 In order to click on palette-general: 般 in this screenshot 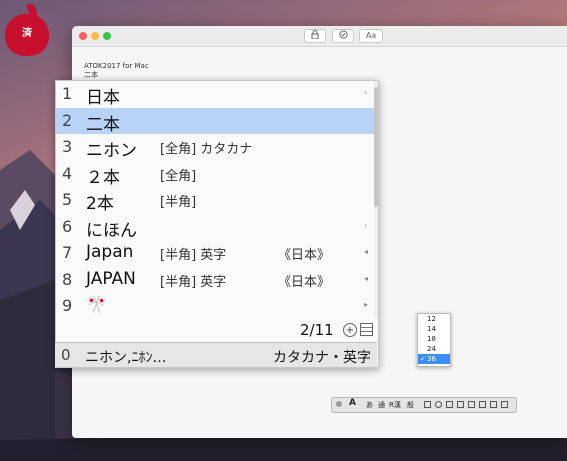, I will do `click(410, 405)`.